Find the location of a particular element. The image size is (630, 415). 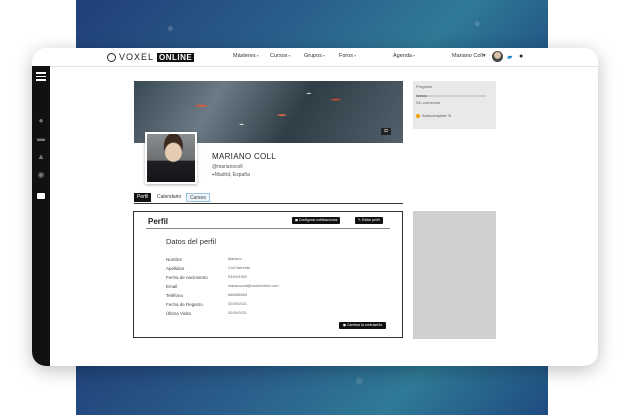

field-value: Coll Valverde is located at coordinates (239, 268).